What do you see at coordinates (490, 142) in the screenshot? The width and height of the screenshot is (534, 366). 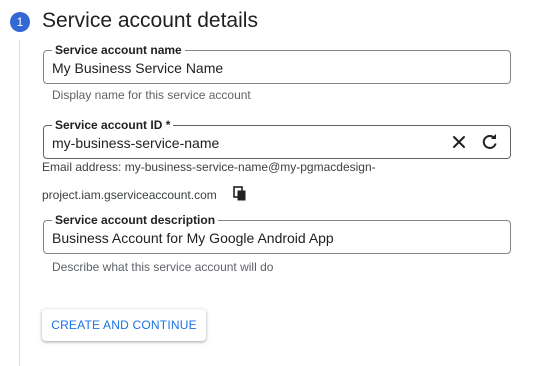 I see `refresh-icon` at bounding box center [490, 142].